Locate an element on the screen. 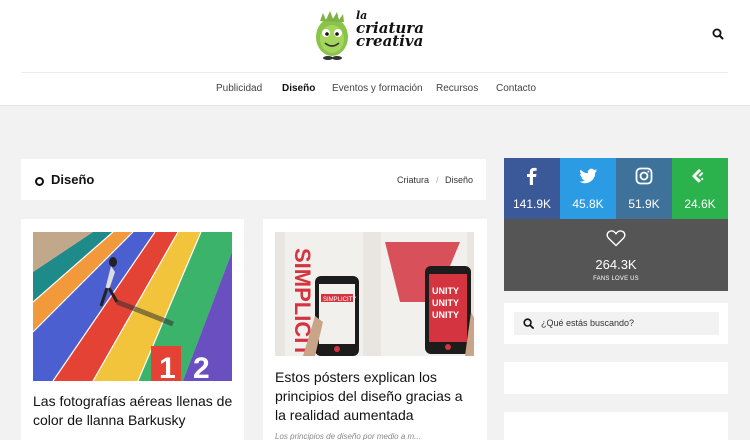  nav-item-diseno: Diseño is located at coordinates (298, 88).